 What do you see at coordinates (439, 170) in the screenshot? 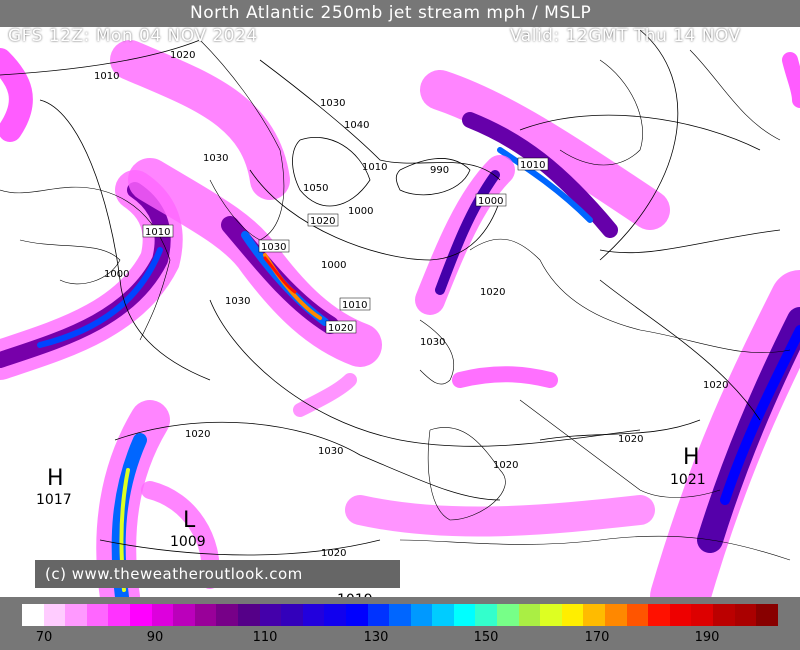
I see `isobar-label: 990` at bounding box center [439, 170].